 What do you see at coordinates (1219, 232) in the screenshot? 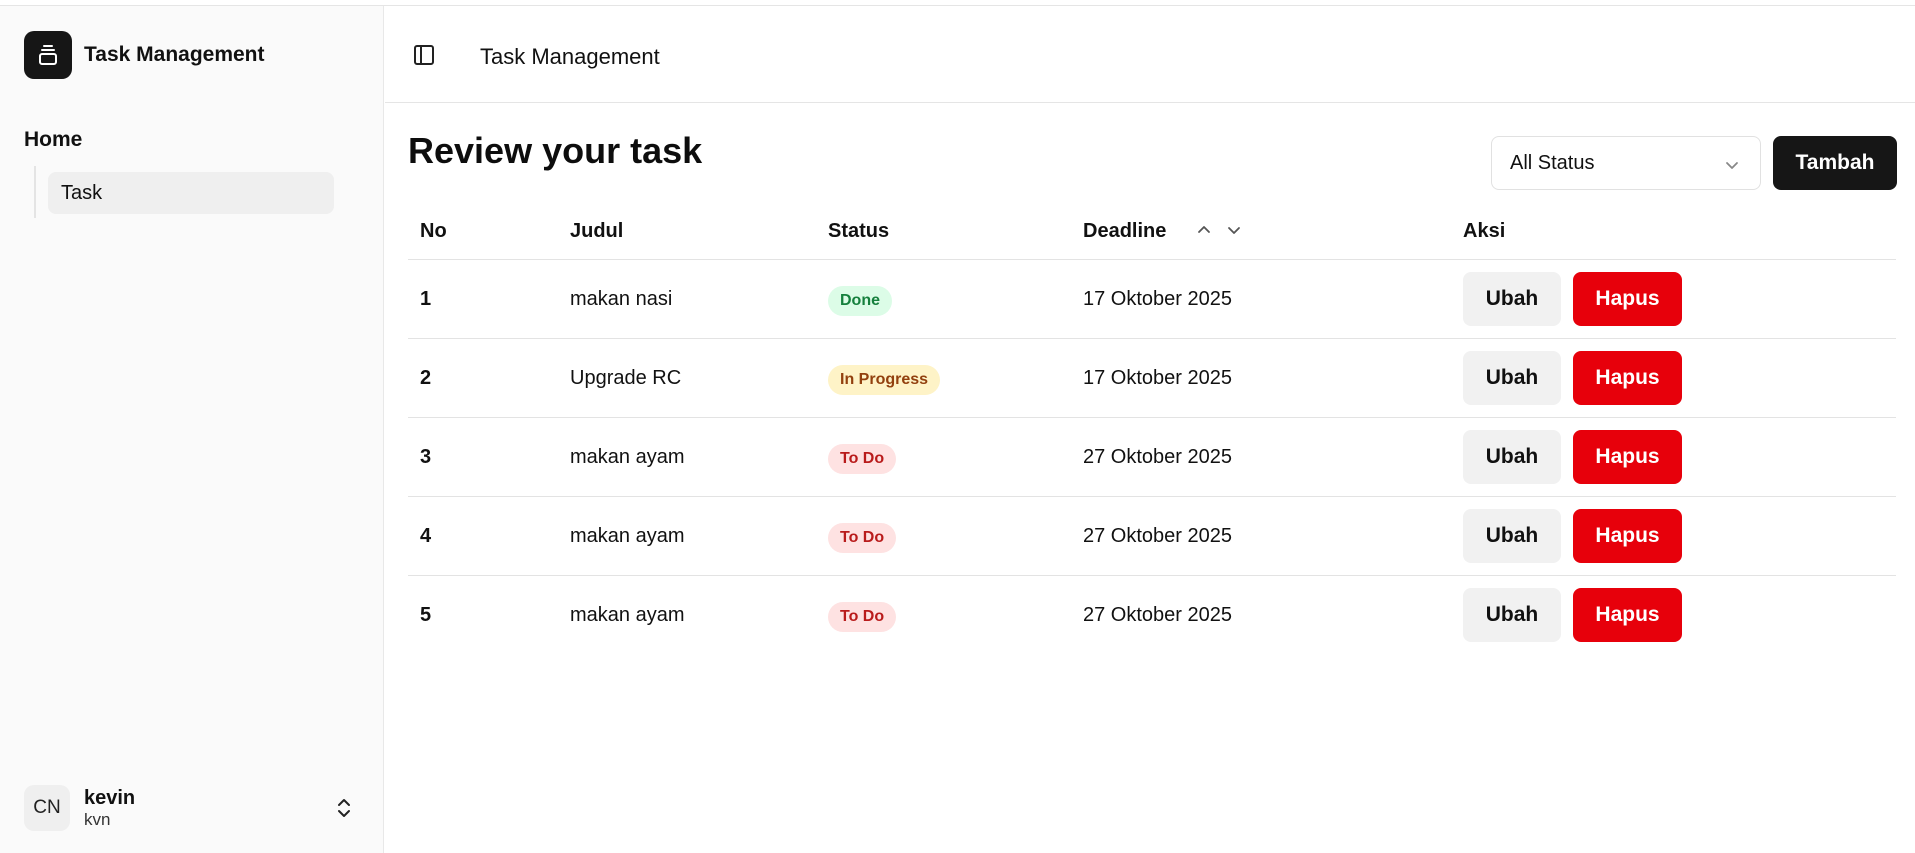
I see `deadline-sort-controls` at bounding box center [1219, 232].